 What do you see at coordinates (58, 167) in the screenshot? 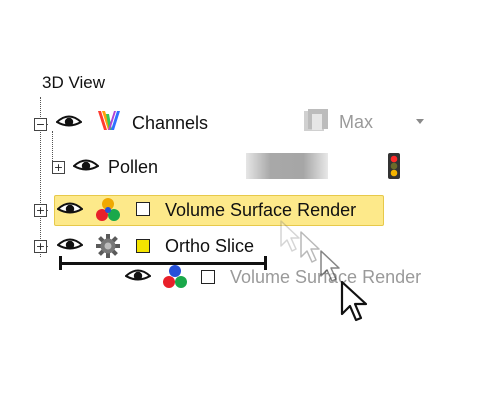
I see `pollen-expander: +` at bounding box center [58, 167].